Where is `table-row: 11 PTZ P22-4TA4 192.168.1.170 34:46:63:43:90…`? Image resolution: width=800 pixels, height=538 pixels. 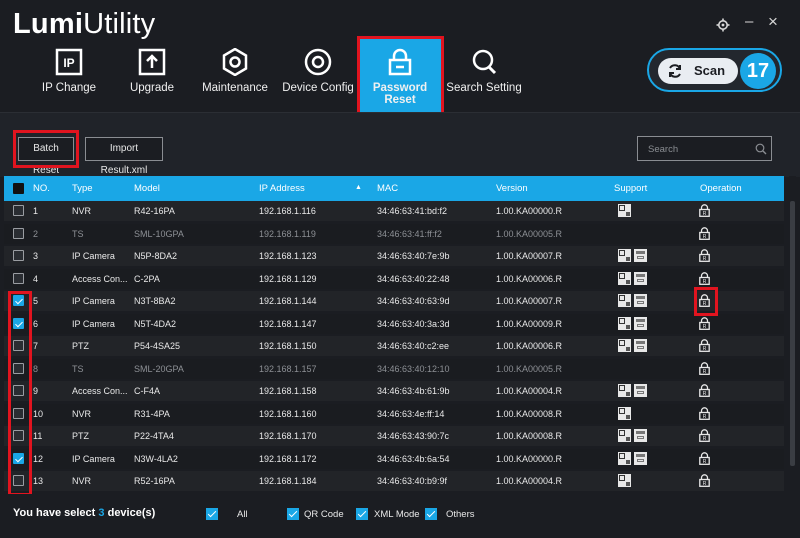 table-row: 11 PTZ P22-4TA4 192.168.1.170 34:46:63:43:90… is located at coordinates (394, 436).